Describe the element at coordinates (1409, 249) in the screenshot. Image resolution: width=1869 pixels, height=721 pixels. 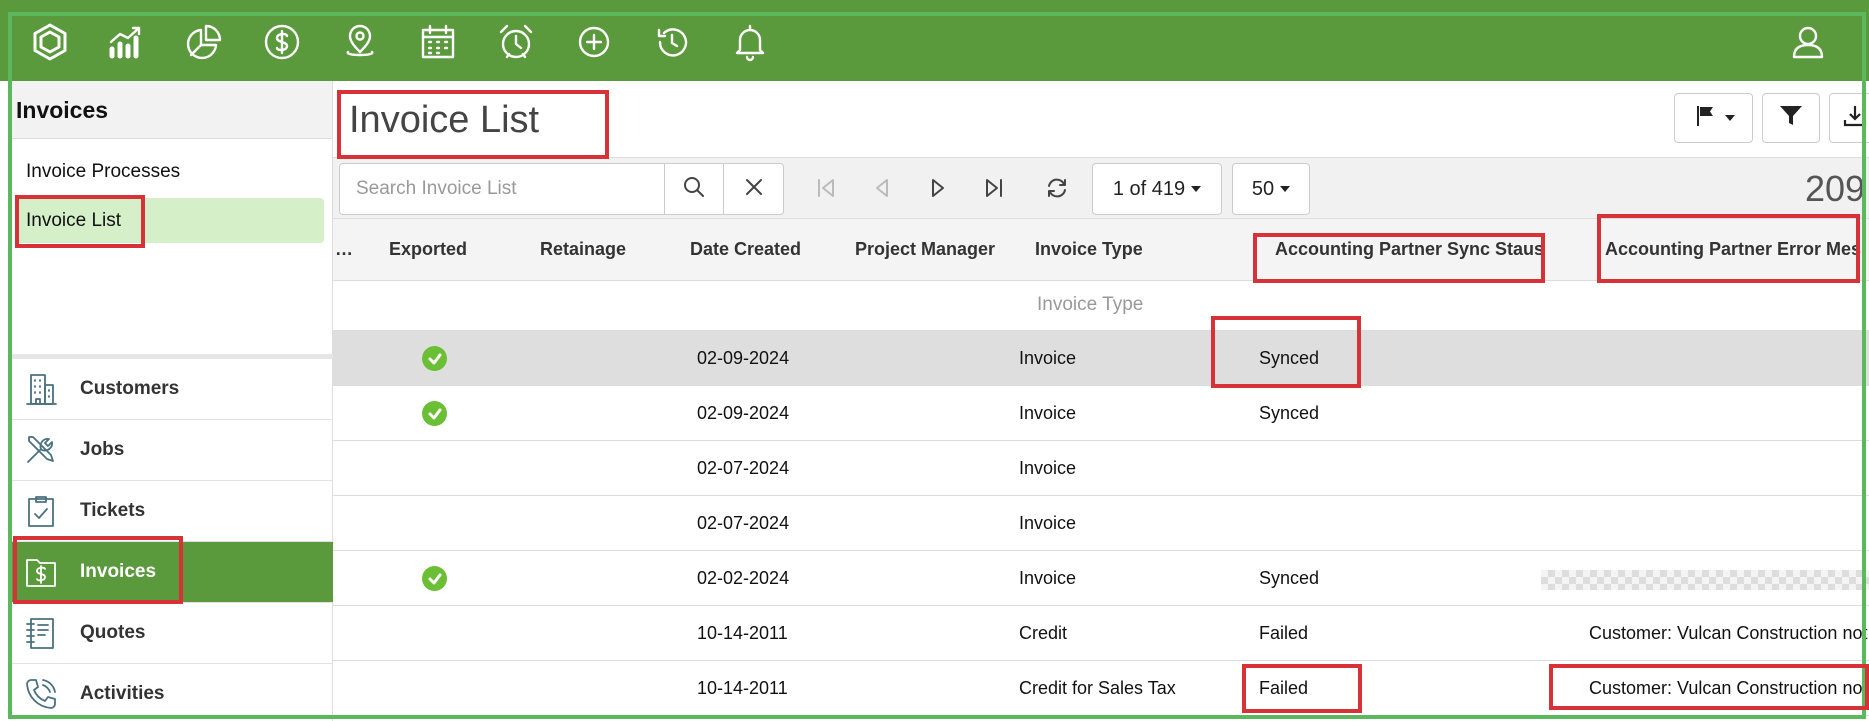
I see `column-header-sync-status: Accounting Partner Sync Staus` at that location.